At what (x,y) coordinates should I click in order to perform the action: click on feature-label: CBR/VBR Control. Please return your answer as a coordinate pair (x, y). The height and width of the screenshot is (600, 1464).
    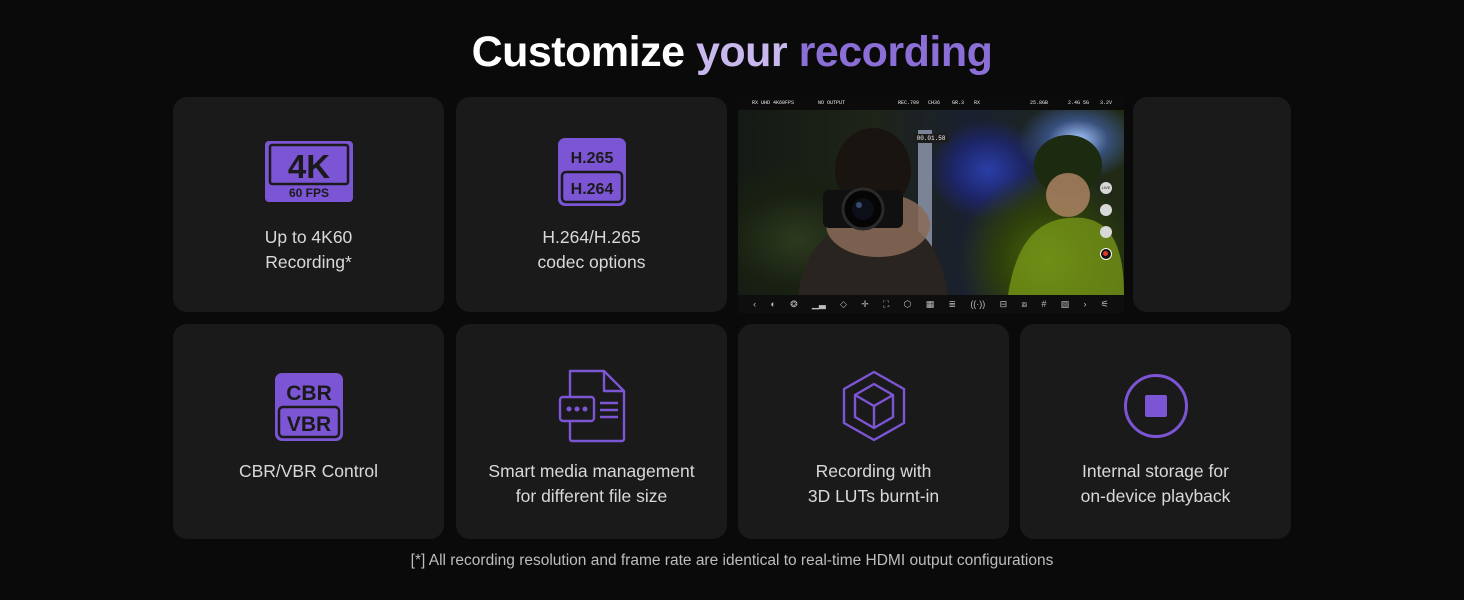
    Looking at the image, I should click on (308, 471).